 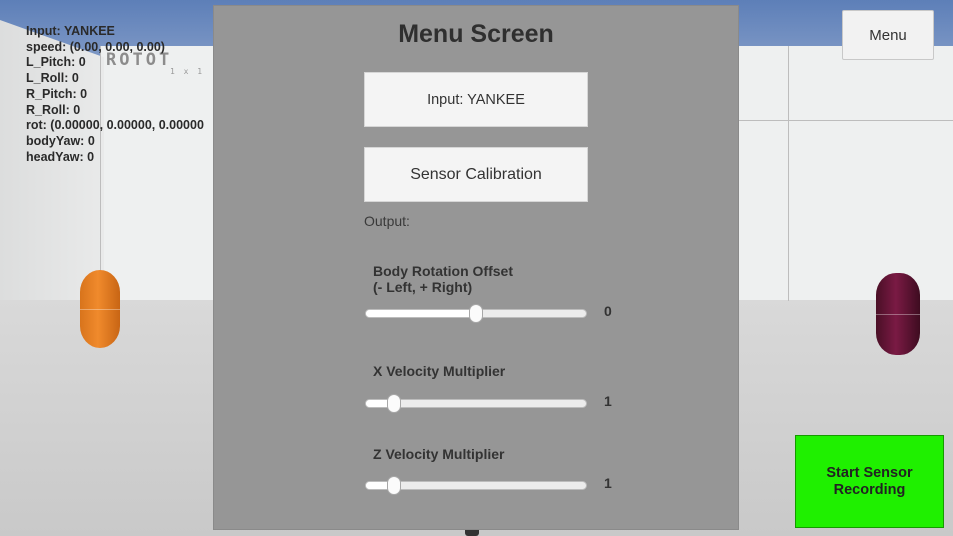 What do you see at coordinates (57, 93) in the screenshot?
I see `debug-r-pitch: R_Pitch: 0` at bounding box center [57, 93].